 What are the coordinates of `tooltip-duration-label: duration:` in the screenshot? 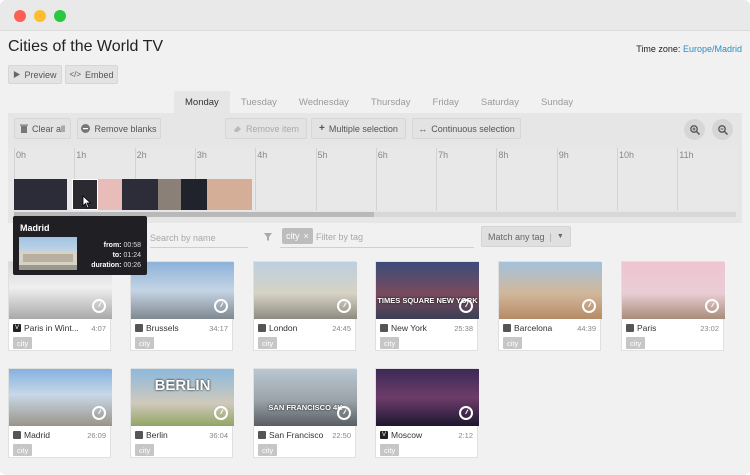 It's located at (106, 265).